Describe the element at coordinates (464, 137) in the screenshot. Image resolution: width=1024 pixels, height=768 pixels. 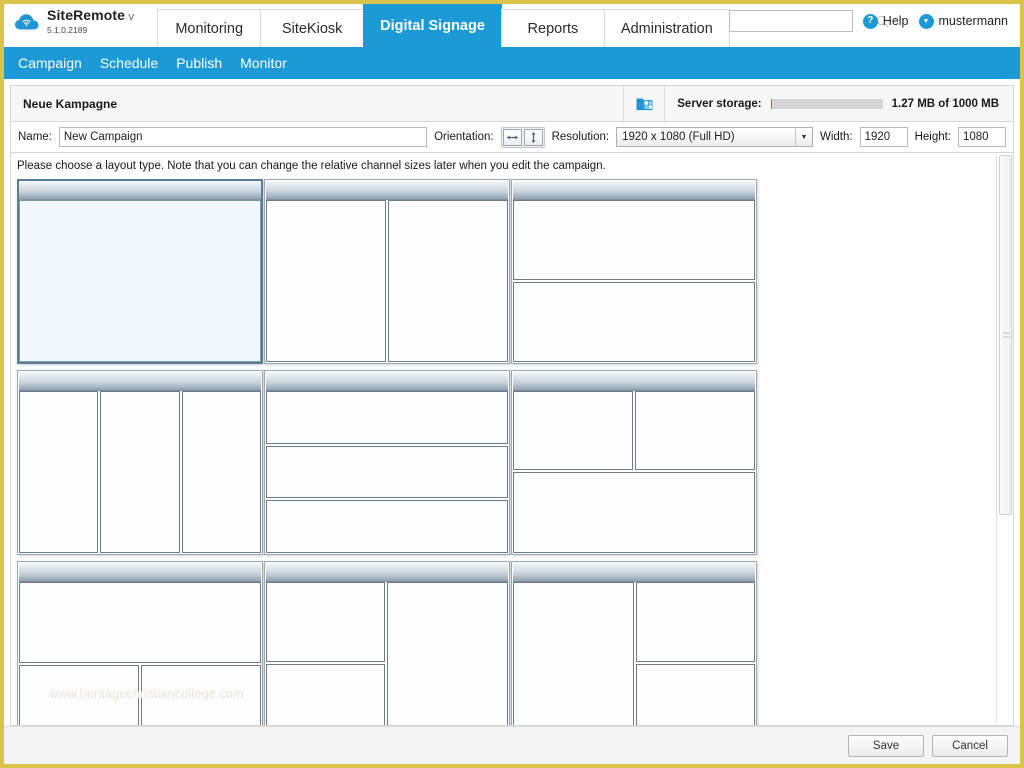
I see `orientation-label: Orientation:` at that location.